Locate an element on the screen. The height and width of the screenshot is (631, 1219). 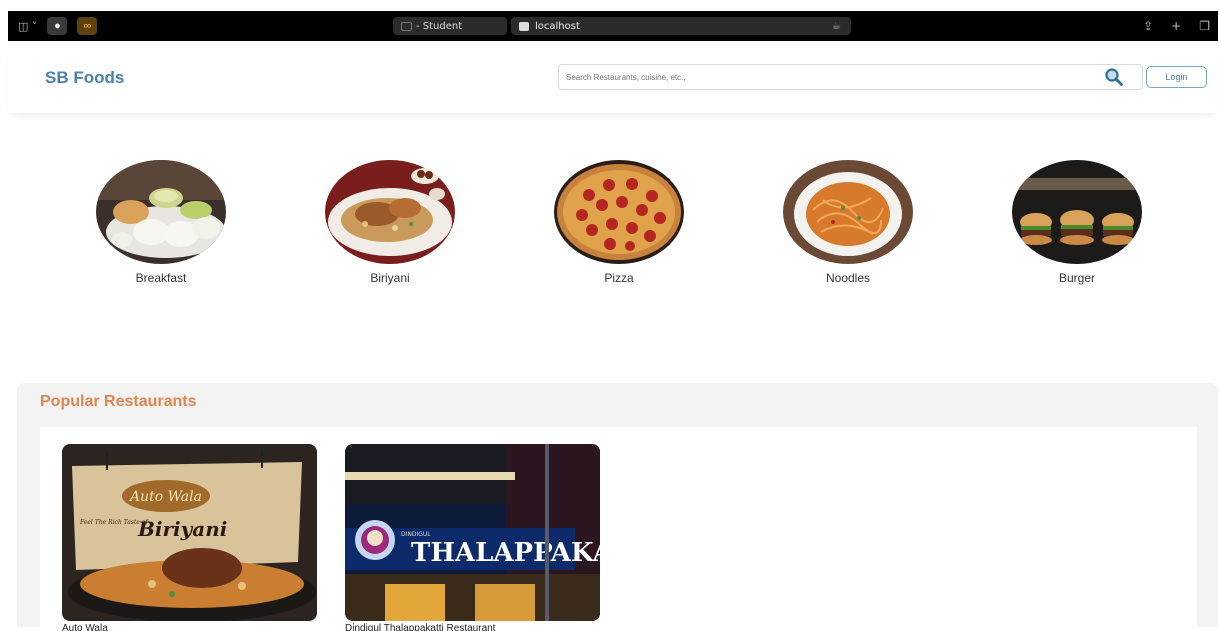
tab-title: - Student is located at coordinates (439, 26).